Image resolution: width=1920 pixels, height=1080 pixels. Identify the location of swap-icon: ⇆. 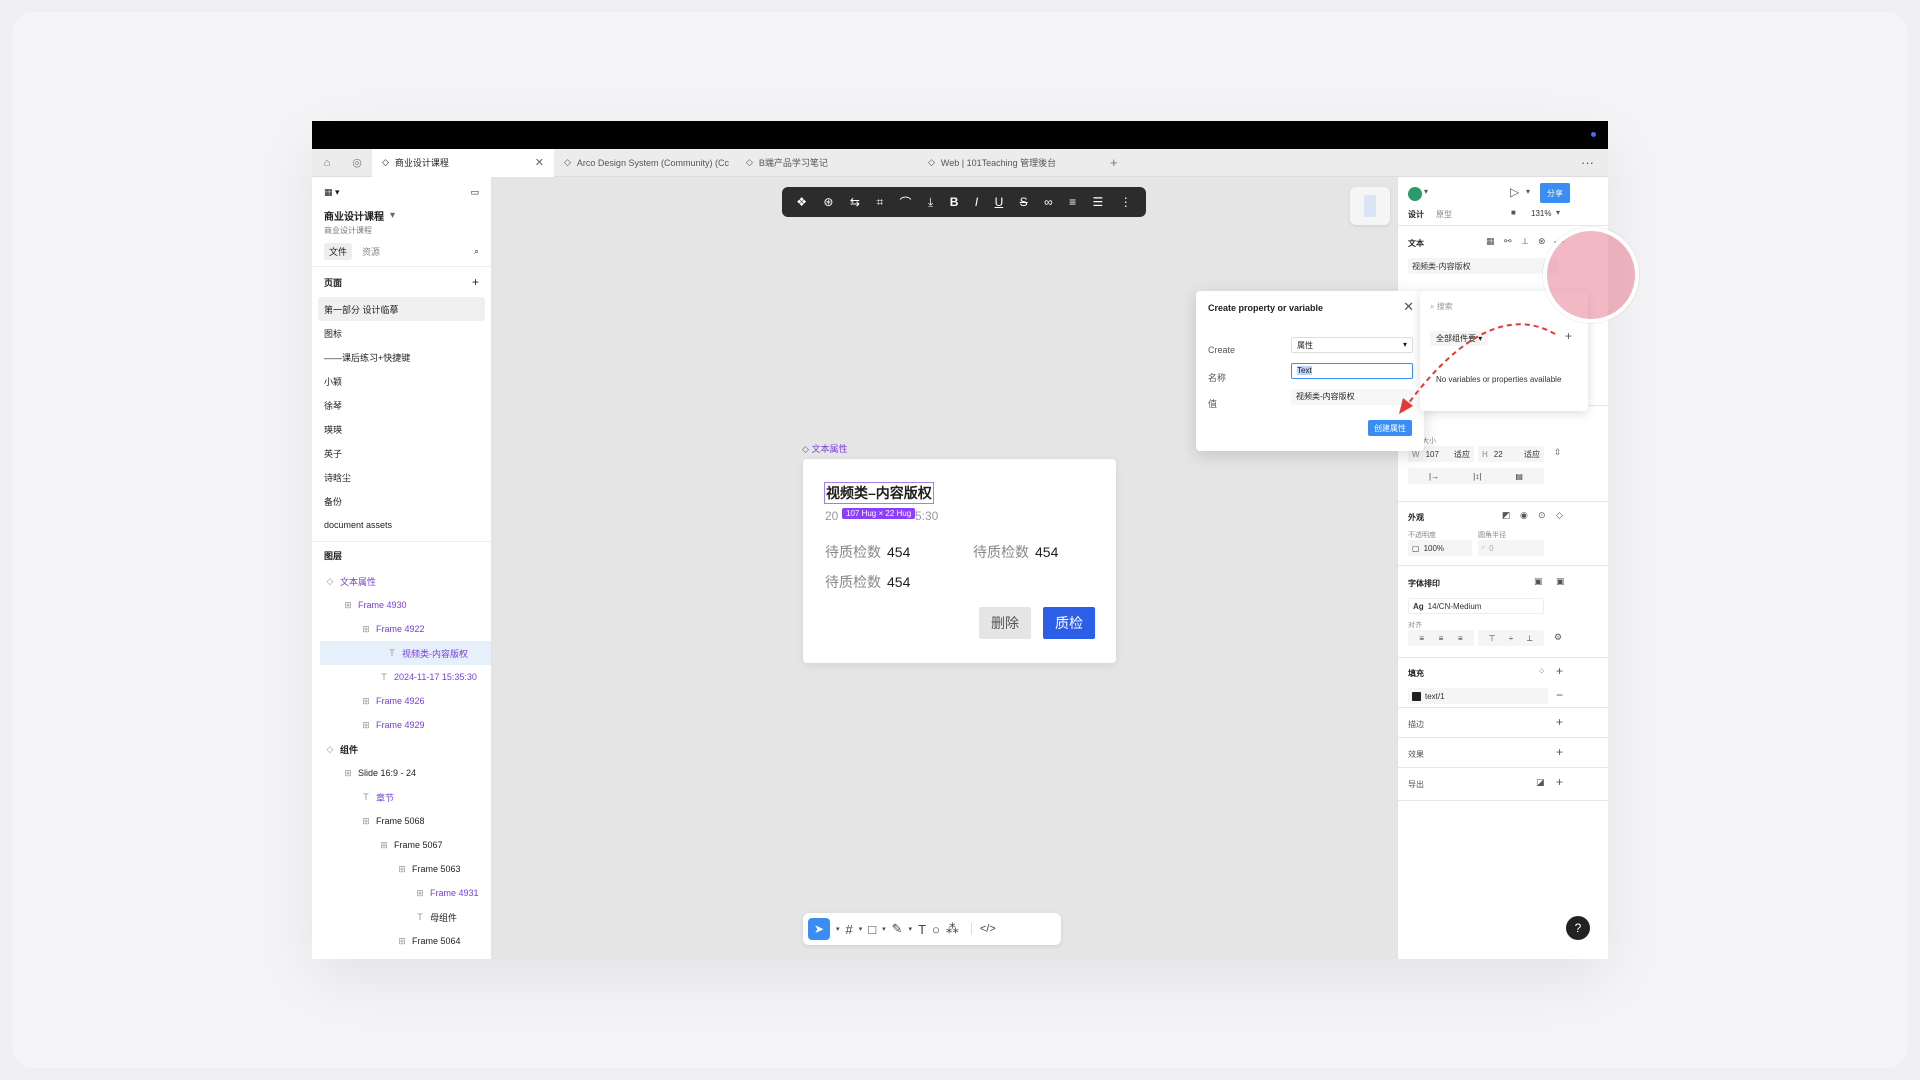
(855, 202).